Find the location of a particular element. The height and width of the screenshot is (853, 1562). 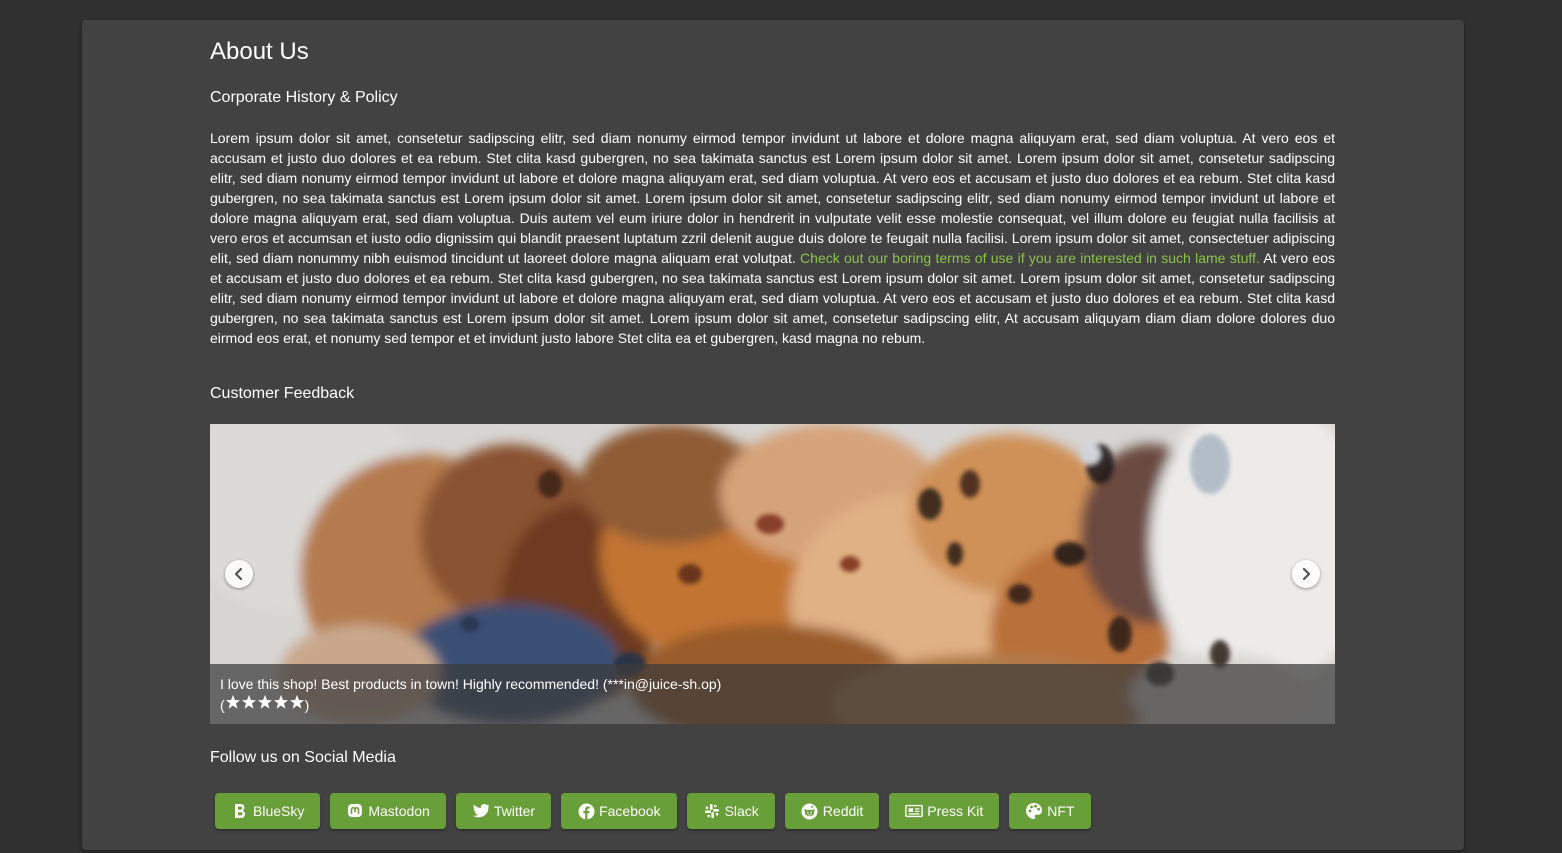

customer-feedback-heading: Customer Feedback is located at coordinates (282, 393).